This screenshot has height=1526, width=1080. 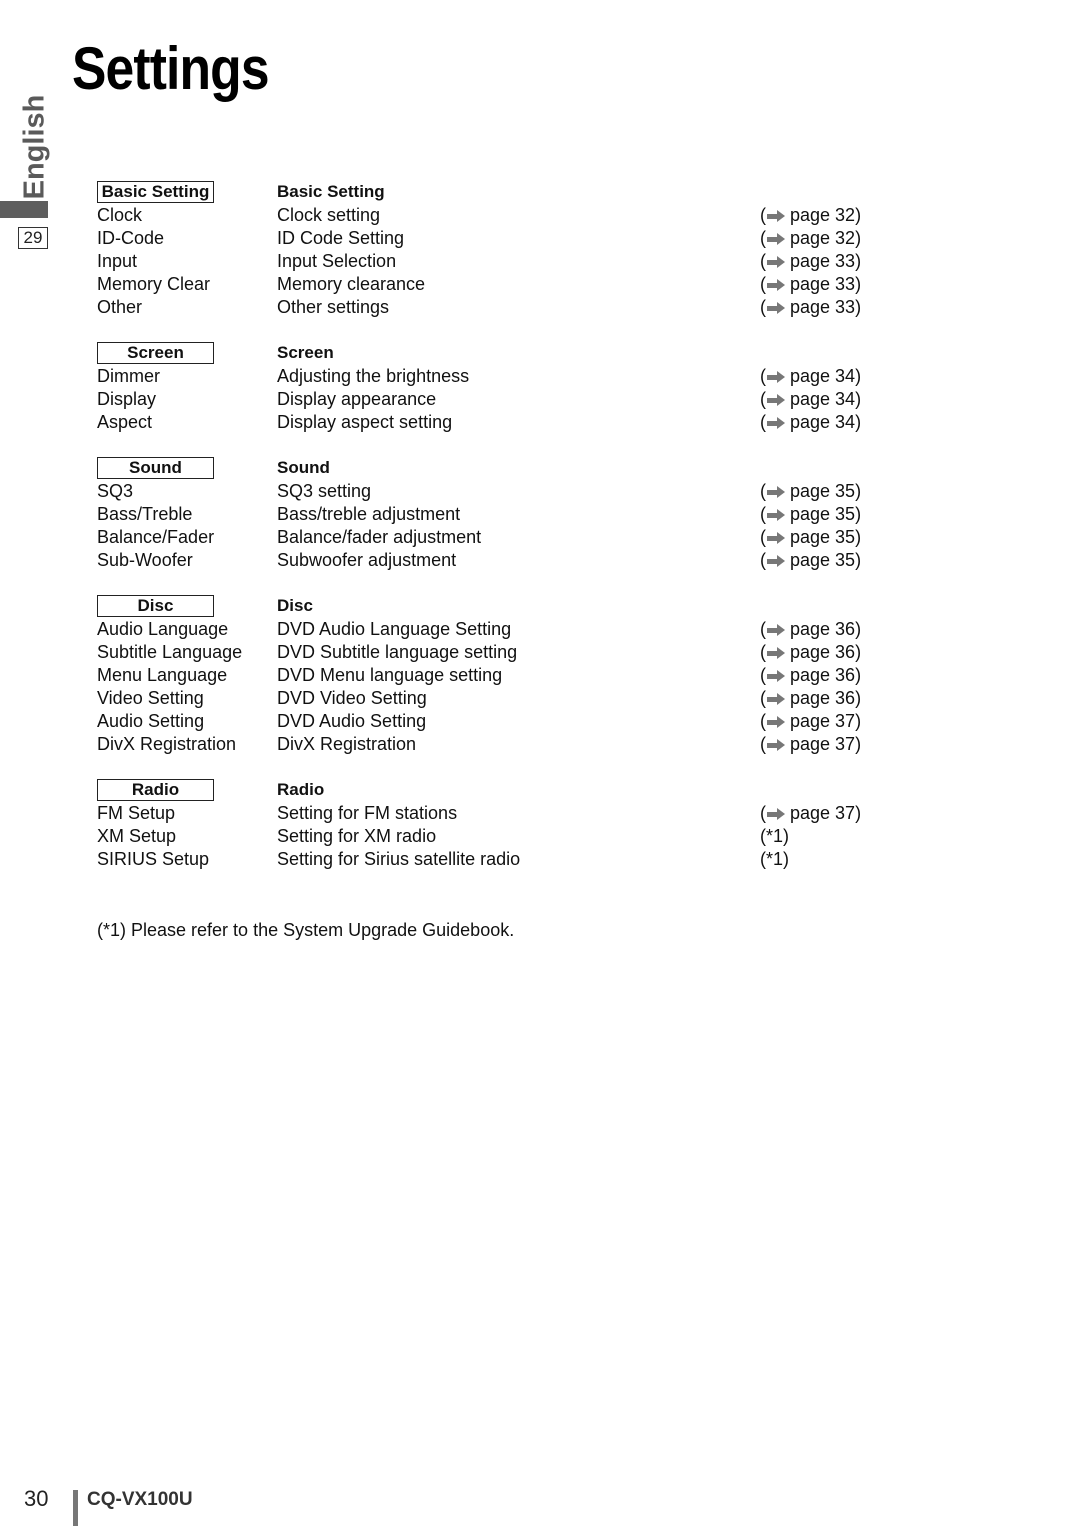 What do you see at coordinates (171, 68) in the screenshot?
I see `page-title: Settings` at bounding box center [171, 68].